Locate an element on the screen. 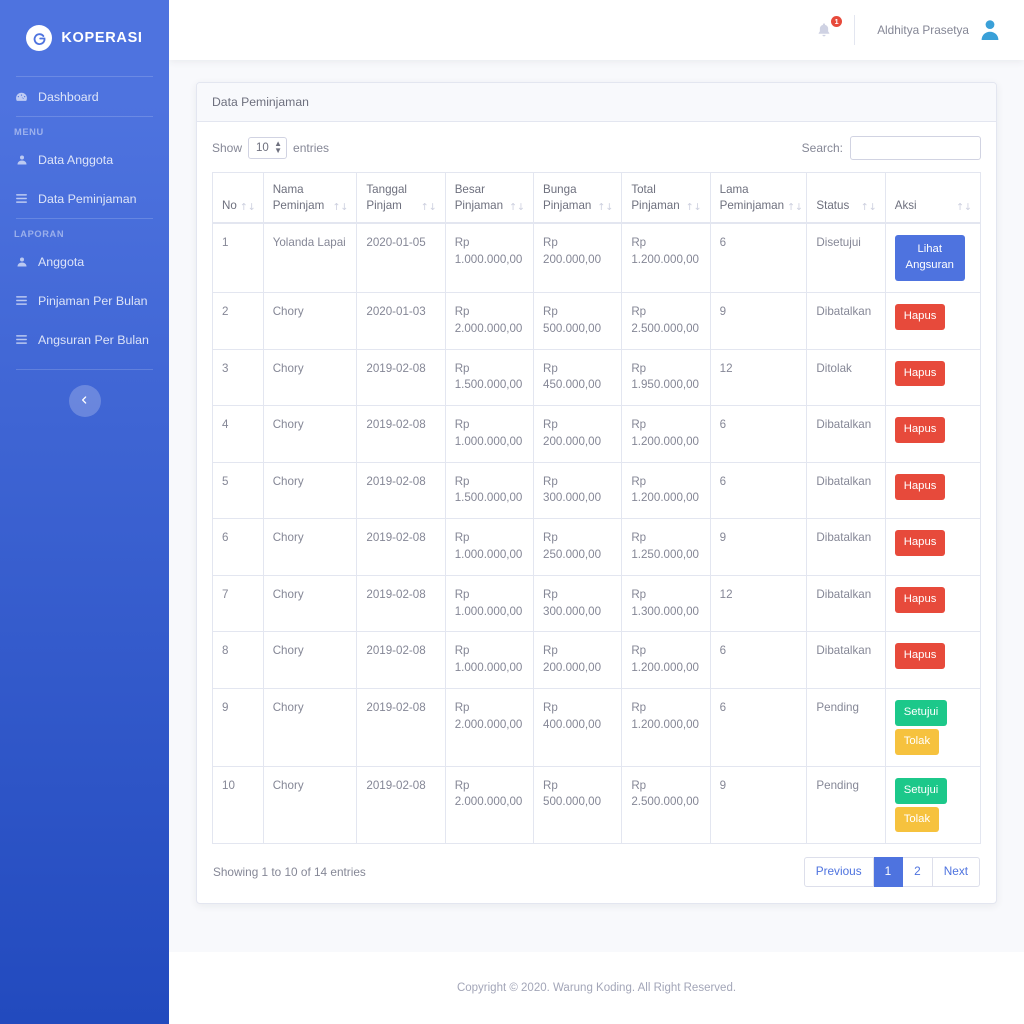  user-name: Aldhitya Prasetya is located at coordinates (923, 30).